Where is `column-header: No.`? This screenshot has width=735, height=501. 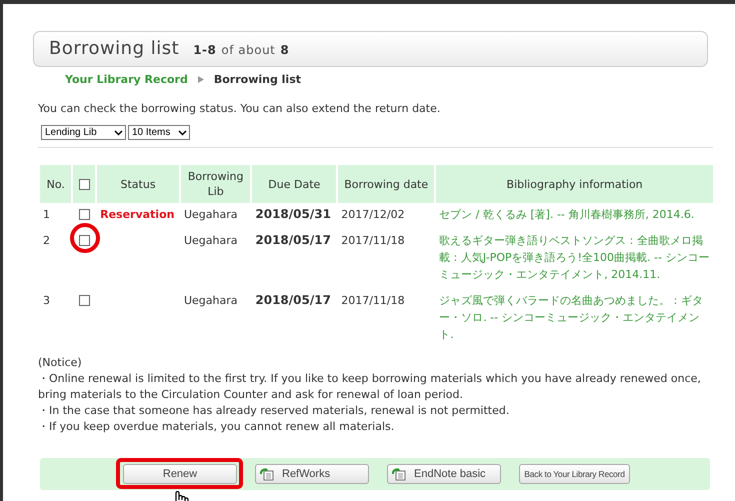 column-header: No. is located at coordinates (55, 184).